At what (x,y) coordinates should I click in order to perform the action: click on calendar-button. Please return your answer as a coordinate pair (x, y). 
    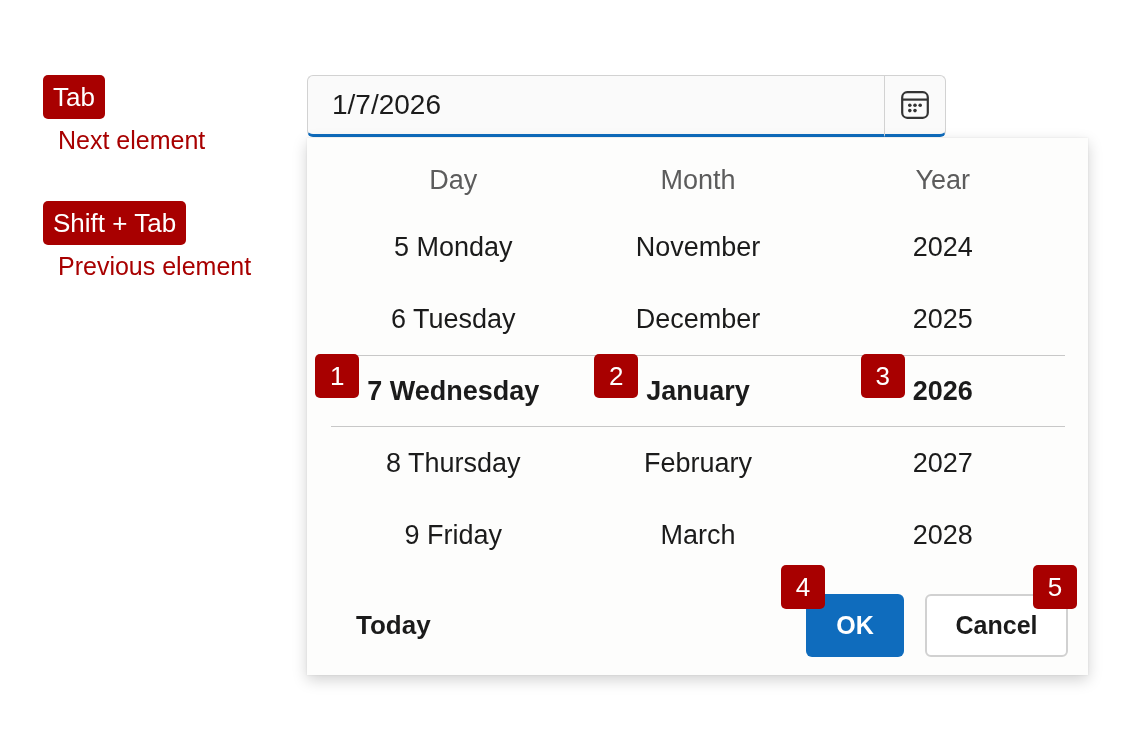
    Looking at the image, I should click on (915, 106).